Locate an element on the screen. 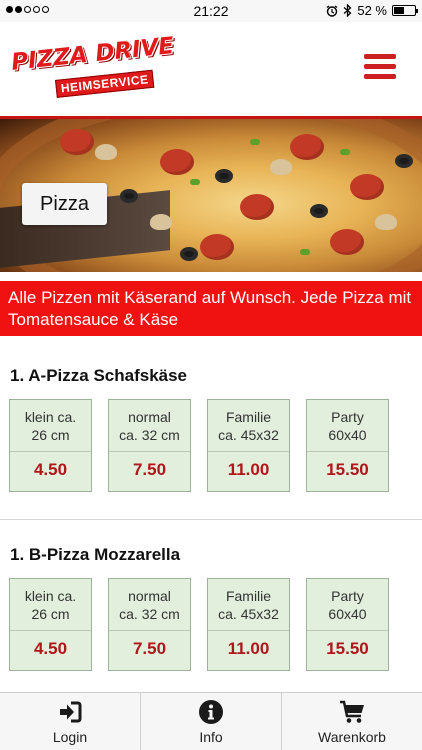  bottom-tab-bar: Login Info Warenkorb is located at coordinates (211, 721).